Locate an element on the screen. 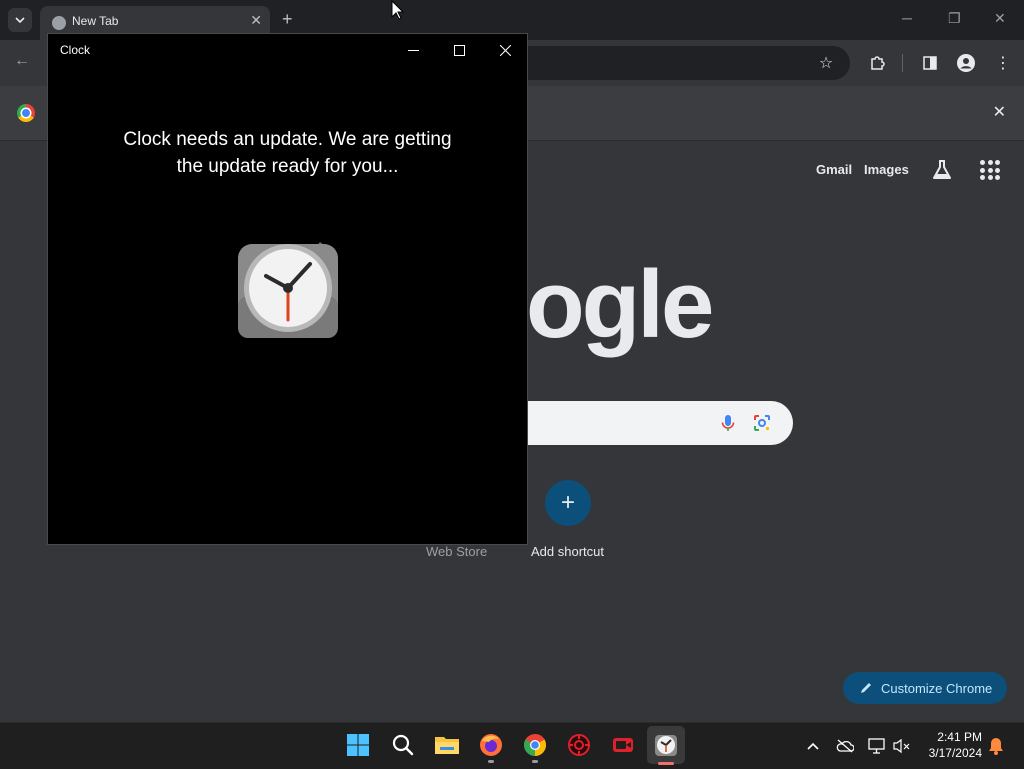 This screenshot has height=769, width=1024. settings-gear-icon is located at coordinates (579, 745).